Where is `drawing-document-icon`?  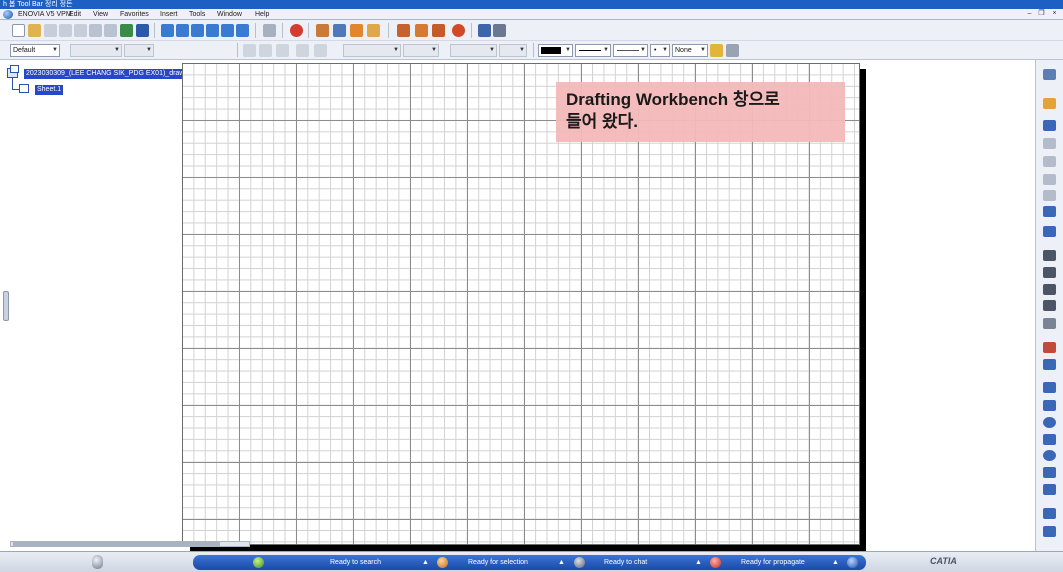 drawing-document-icon is located at coordinates (13, 71).